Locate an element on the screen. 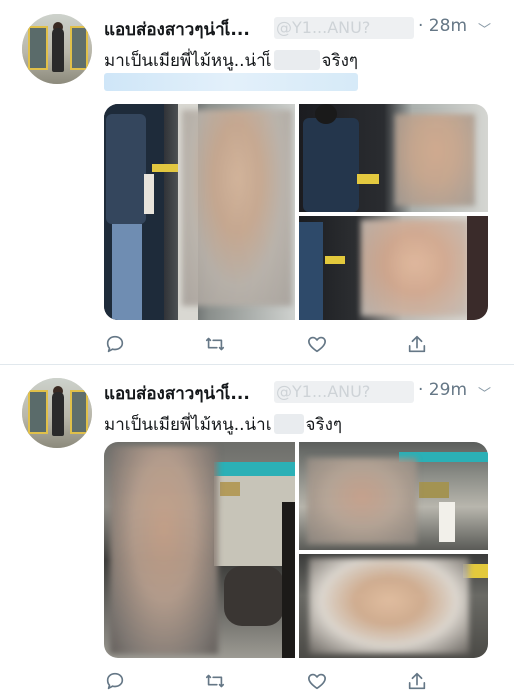 The width and height of the screenshot is (514, 696). tweet-text: มาเป็นเมียพี่ไม้หนู..น่าเ จริงๆ is located at coordinates (223, 424).